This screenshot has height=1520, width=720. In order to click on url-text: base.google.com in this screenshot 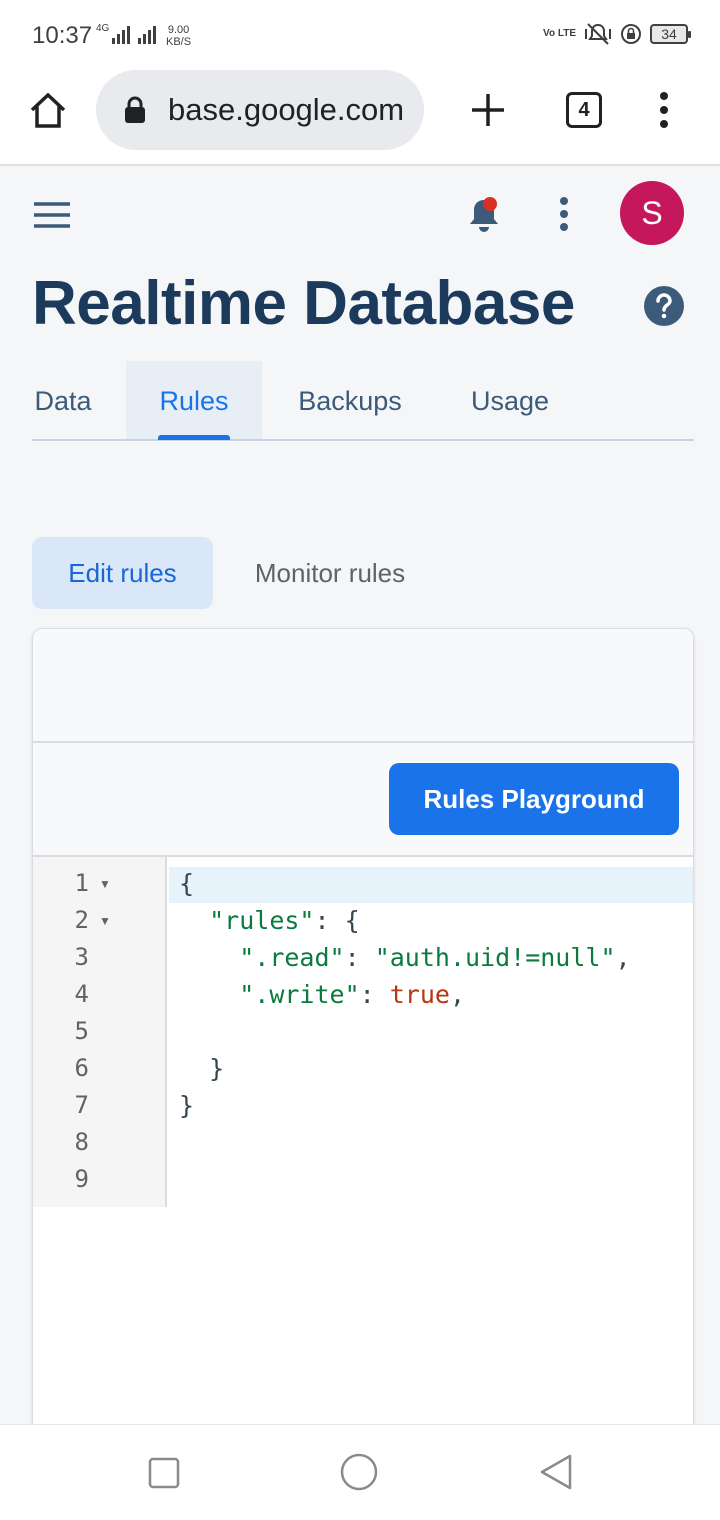, I will do `click(286, 109)`.